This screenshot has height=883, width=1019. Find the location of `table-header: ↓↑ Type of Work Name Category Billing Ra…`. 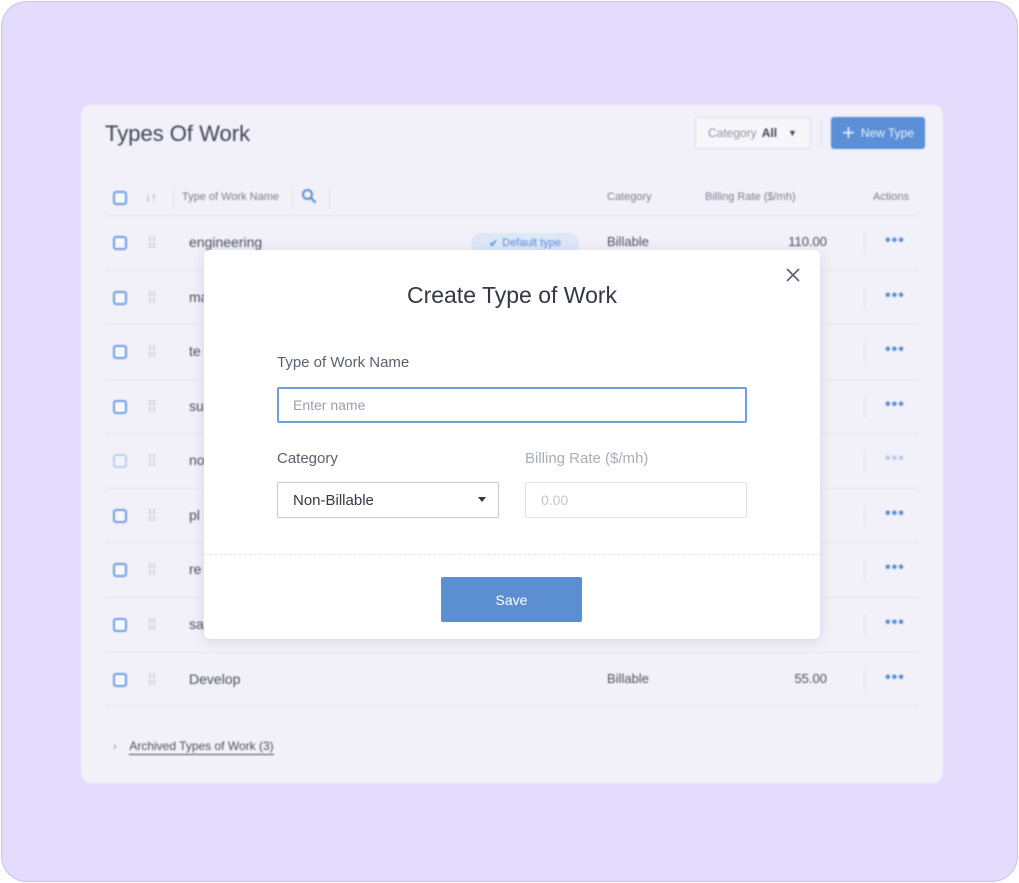

table-header: ↓↑ Type of Work Name Category Billing Ra… is located at coordinates (512, 199).